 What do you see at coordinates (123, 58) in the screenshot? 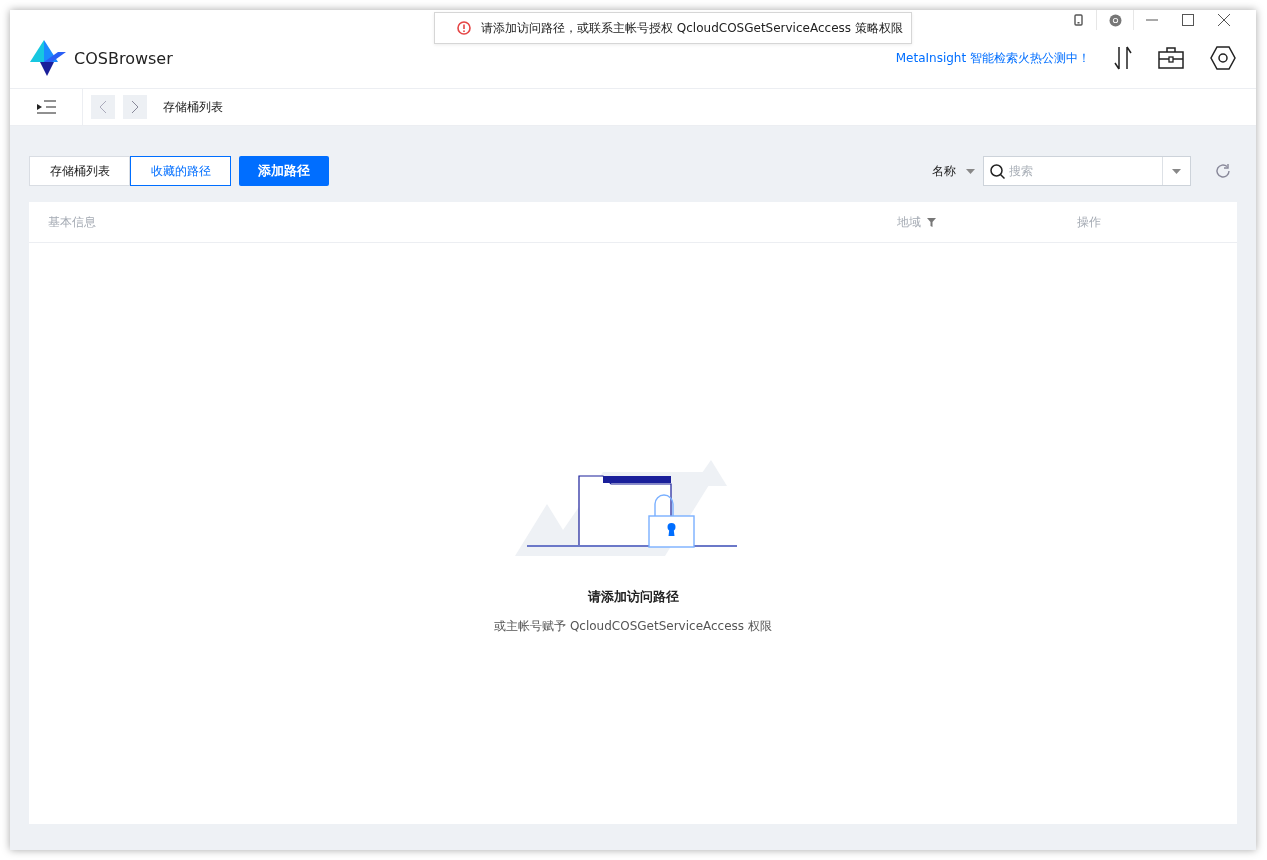
I see `app-name: COSBrowser` at bounding box center [123, 58].